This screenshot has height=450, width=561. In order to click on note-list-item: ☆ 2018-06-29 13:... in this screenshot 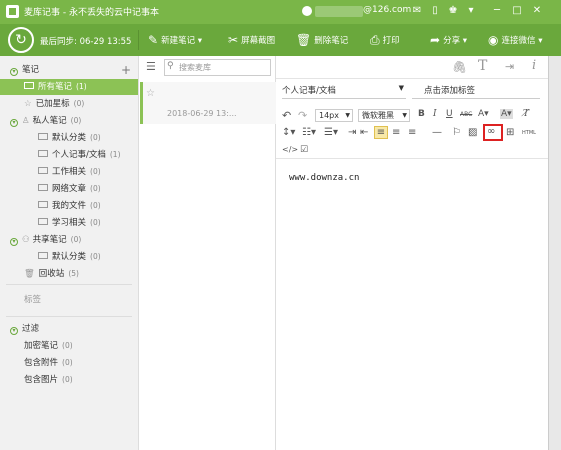, I will do `click(208, 103)`.